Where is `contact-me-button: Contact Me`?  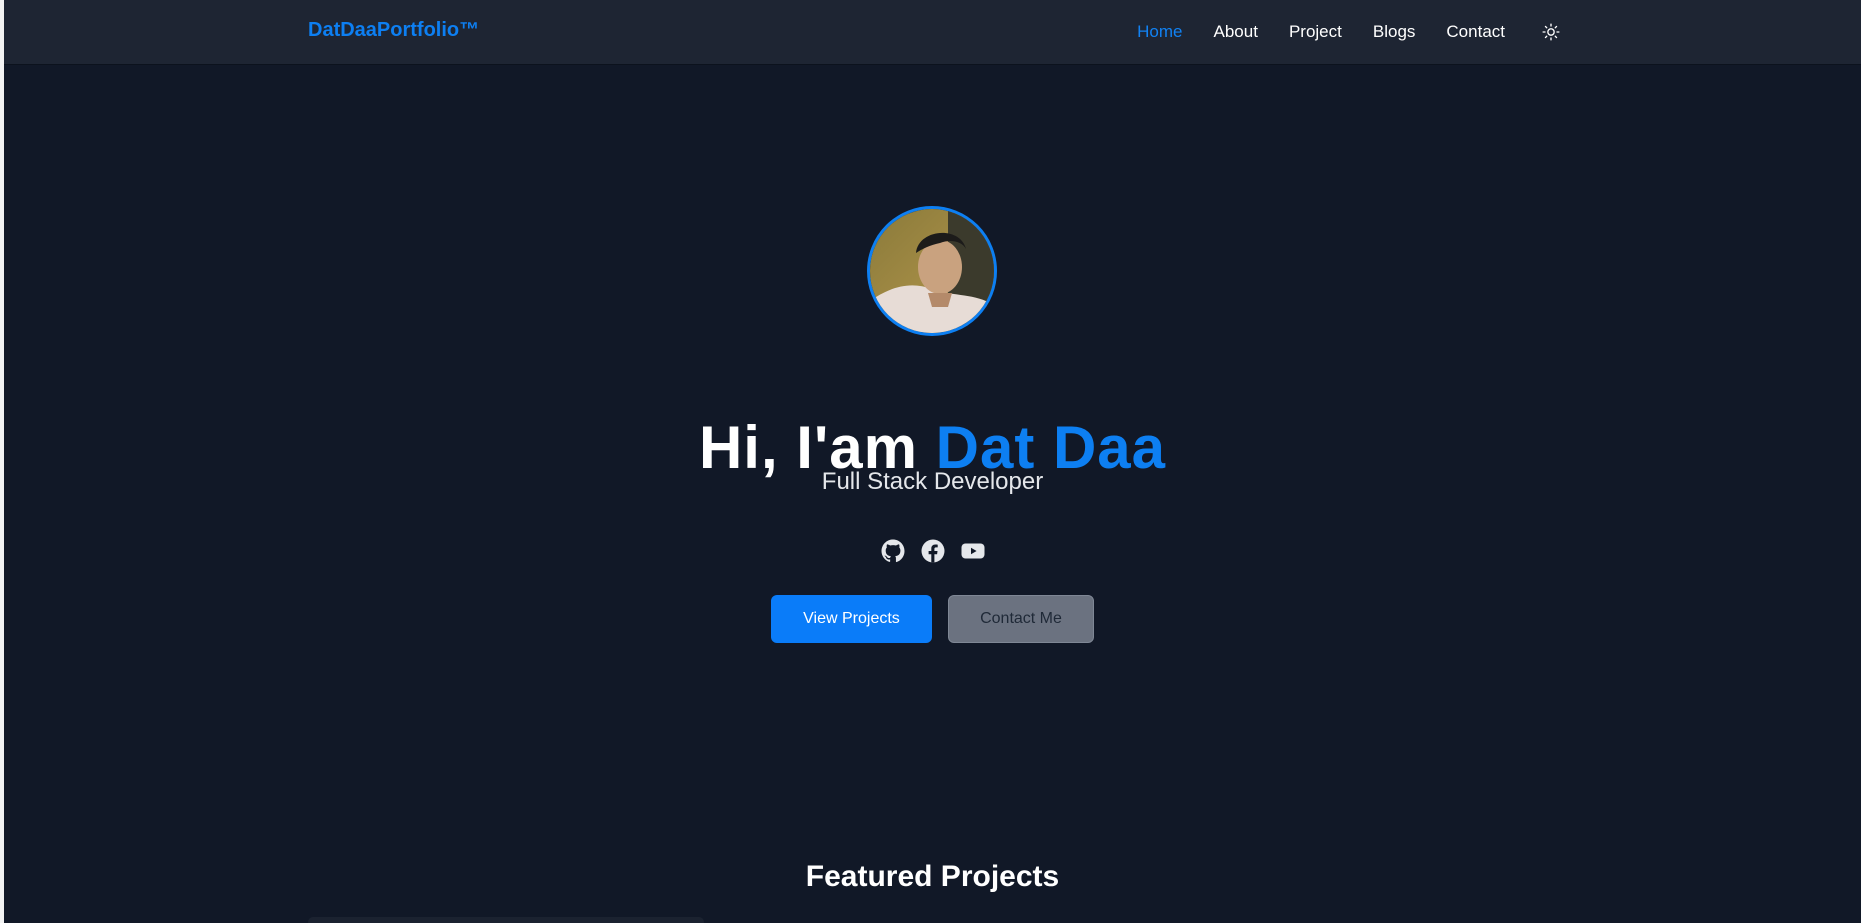
contact-me-button: Contact Me is located at coordinates (1021, 619).